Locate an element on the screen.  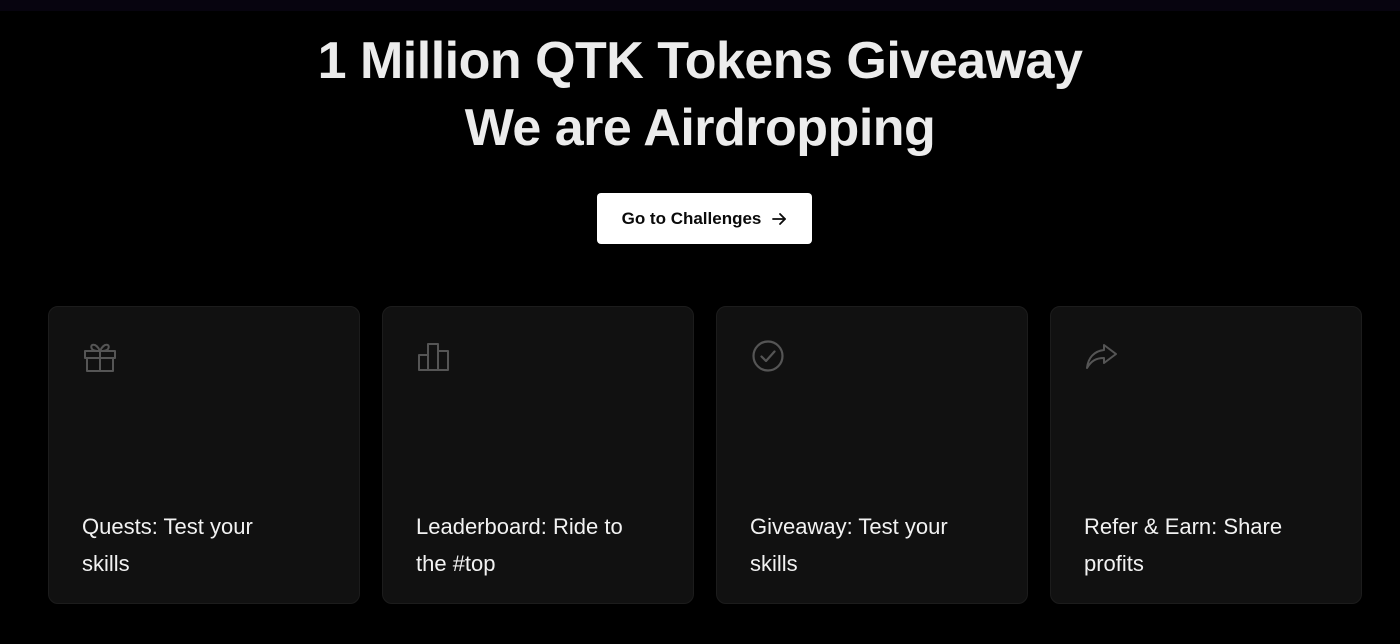
bar-chart-icon is located at coordinates (433, 357).